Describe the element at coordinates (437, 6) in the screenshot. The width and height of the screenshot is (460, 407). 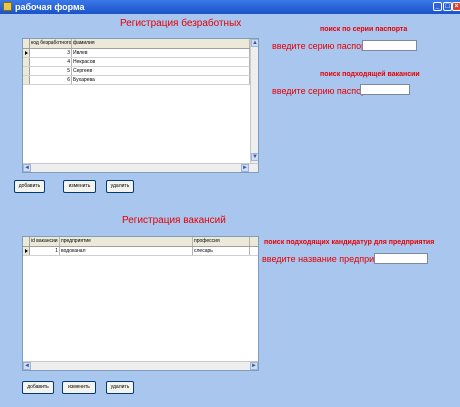
I see `minimize-icon: _` at that location.